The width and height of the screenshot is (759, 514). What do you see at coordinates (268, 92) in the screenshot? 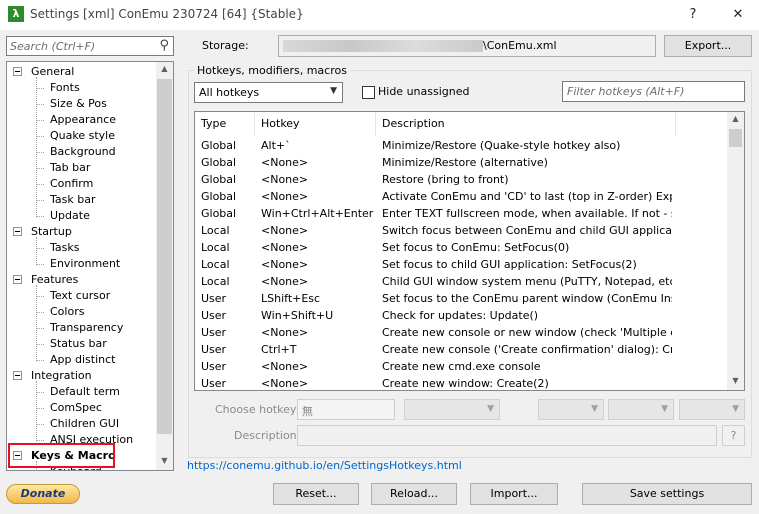
I see `hotkey-filter-combo: All hotkeys ▼` at bounding box center [268, 92].